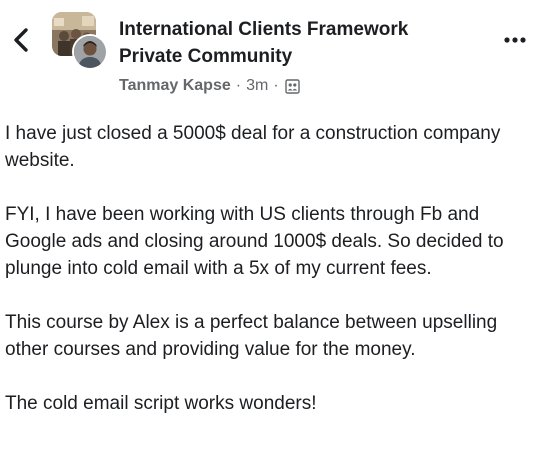 This screenshot has height=452, width=540. I want to click on group-name-line-2: Private Community, so click(206, 56).